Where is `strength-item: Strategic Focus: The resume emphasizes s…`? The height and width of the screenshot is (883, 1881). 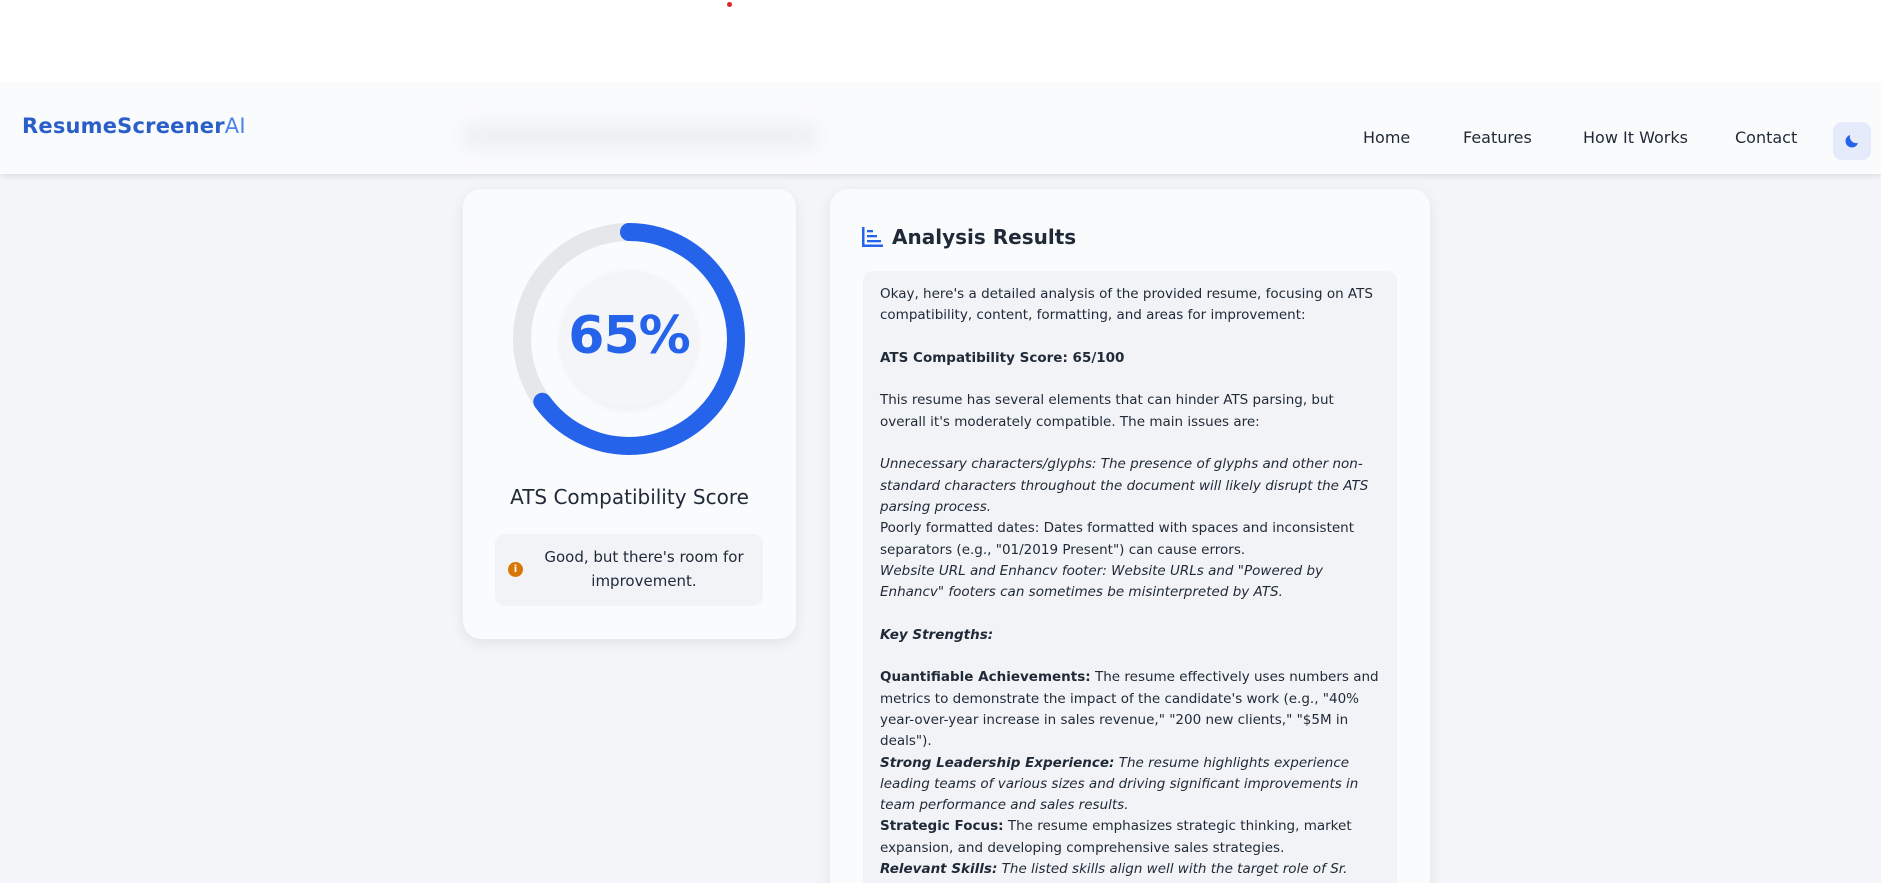 strength-item: Strategic Focus: The resume emphasizes s… is located at coordinates (1130, 837).